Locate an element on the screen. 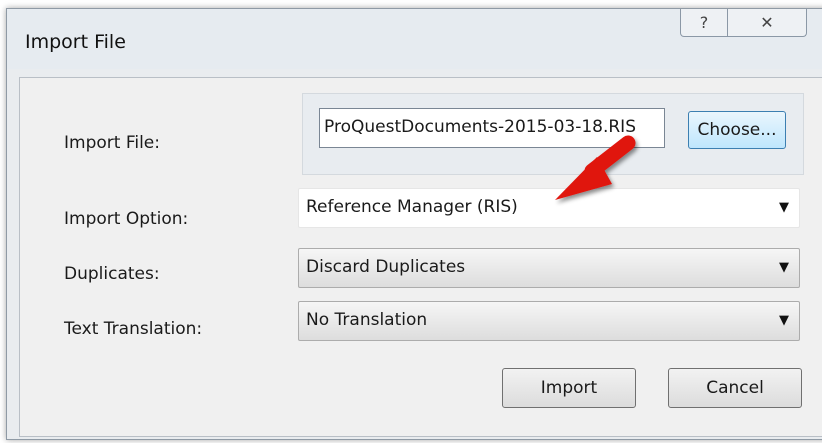  duplicates-label: Duplicates: is located at coordinates (112, 274).